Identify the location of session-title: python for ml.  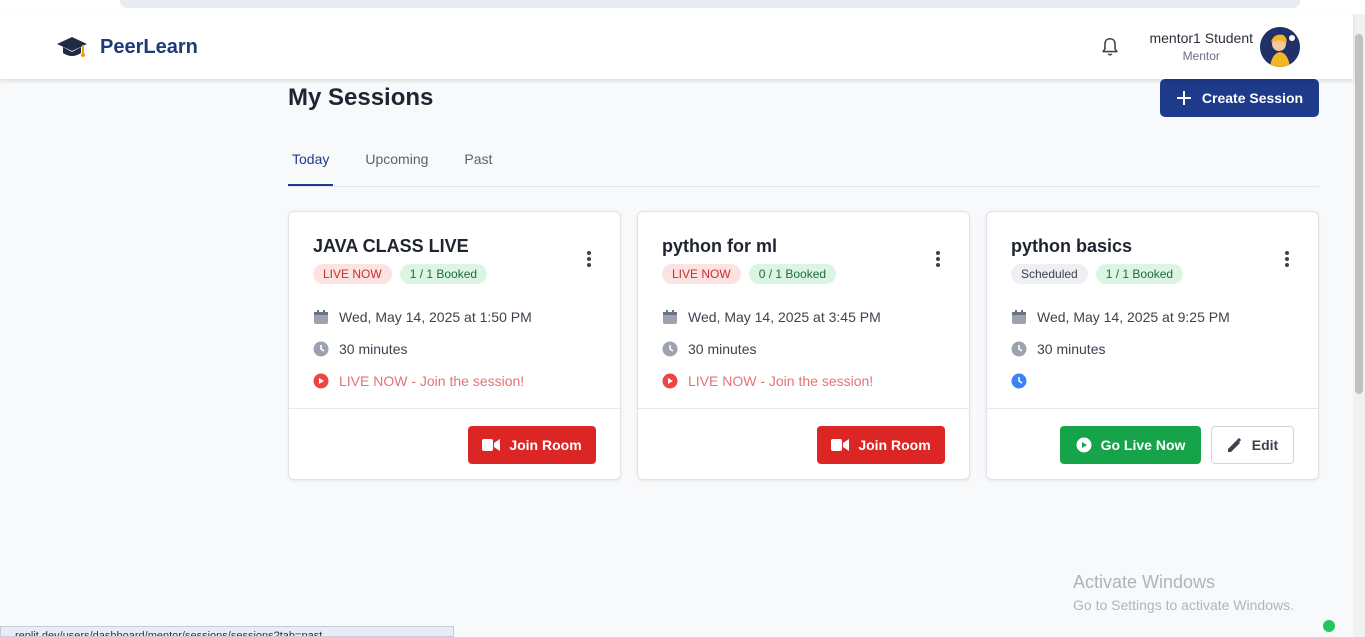
(719, 246).